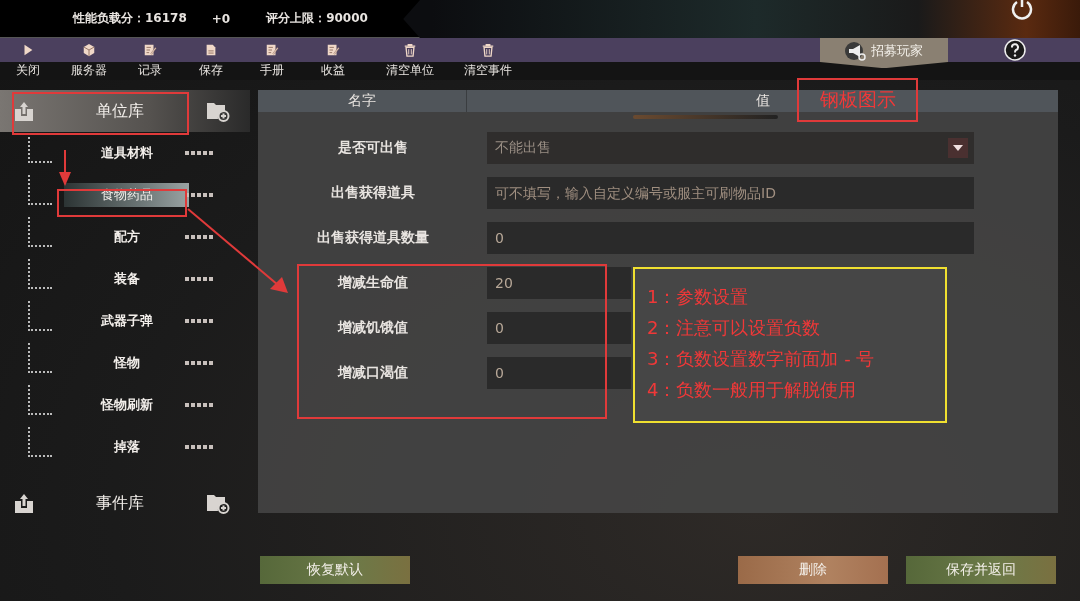 The image size is (1080, 601). Describe the element at coordinates (335, 570) in the screenshot. I see `action-button: 恢复默认` at that location.